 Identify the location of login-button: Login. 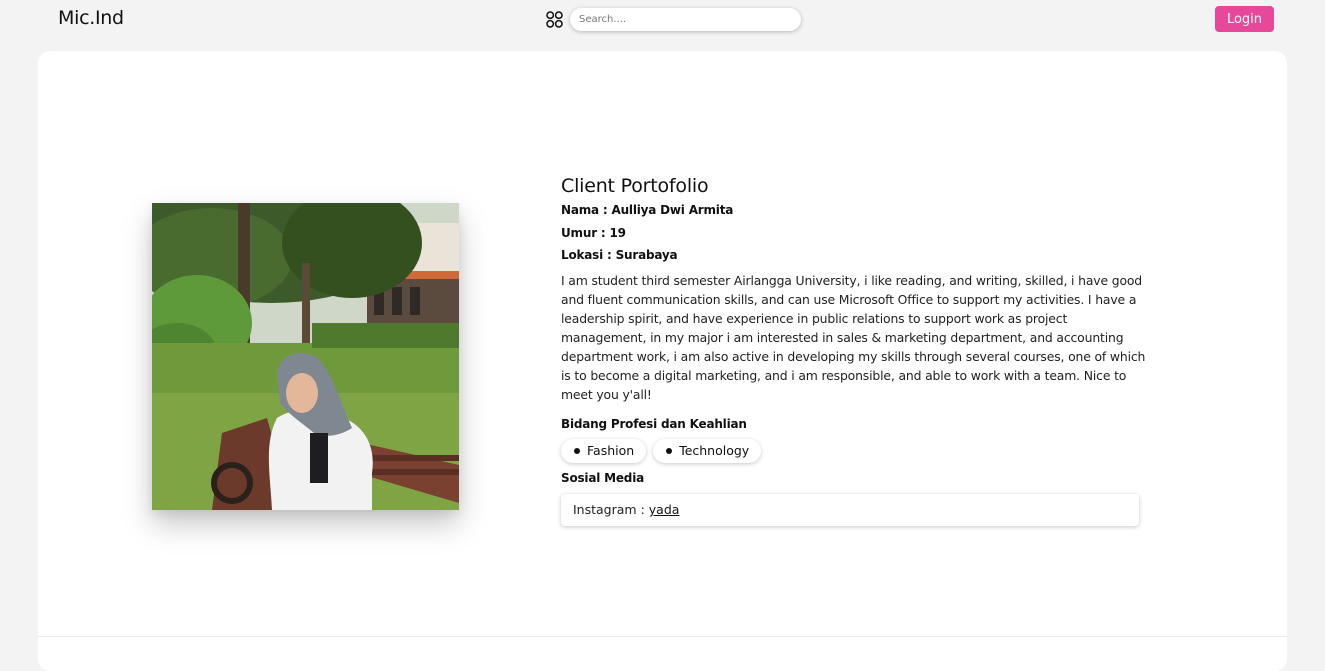
(1244, 19).